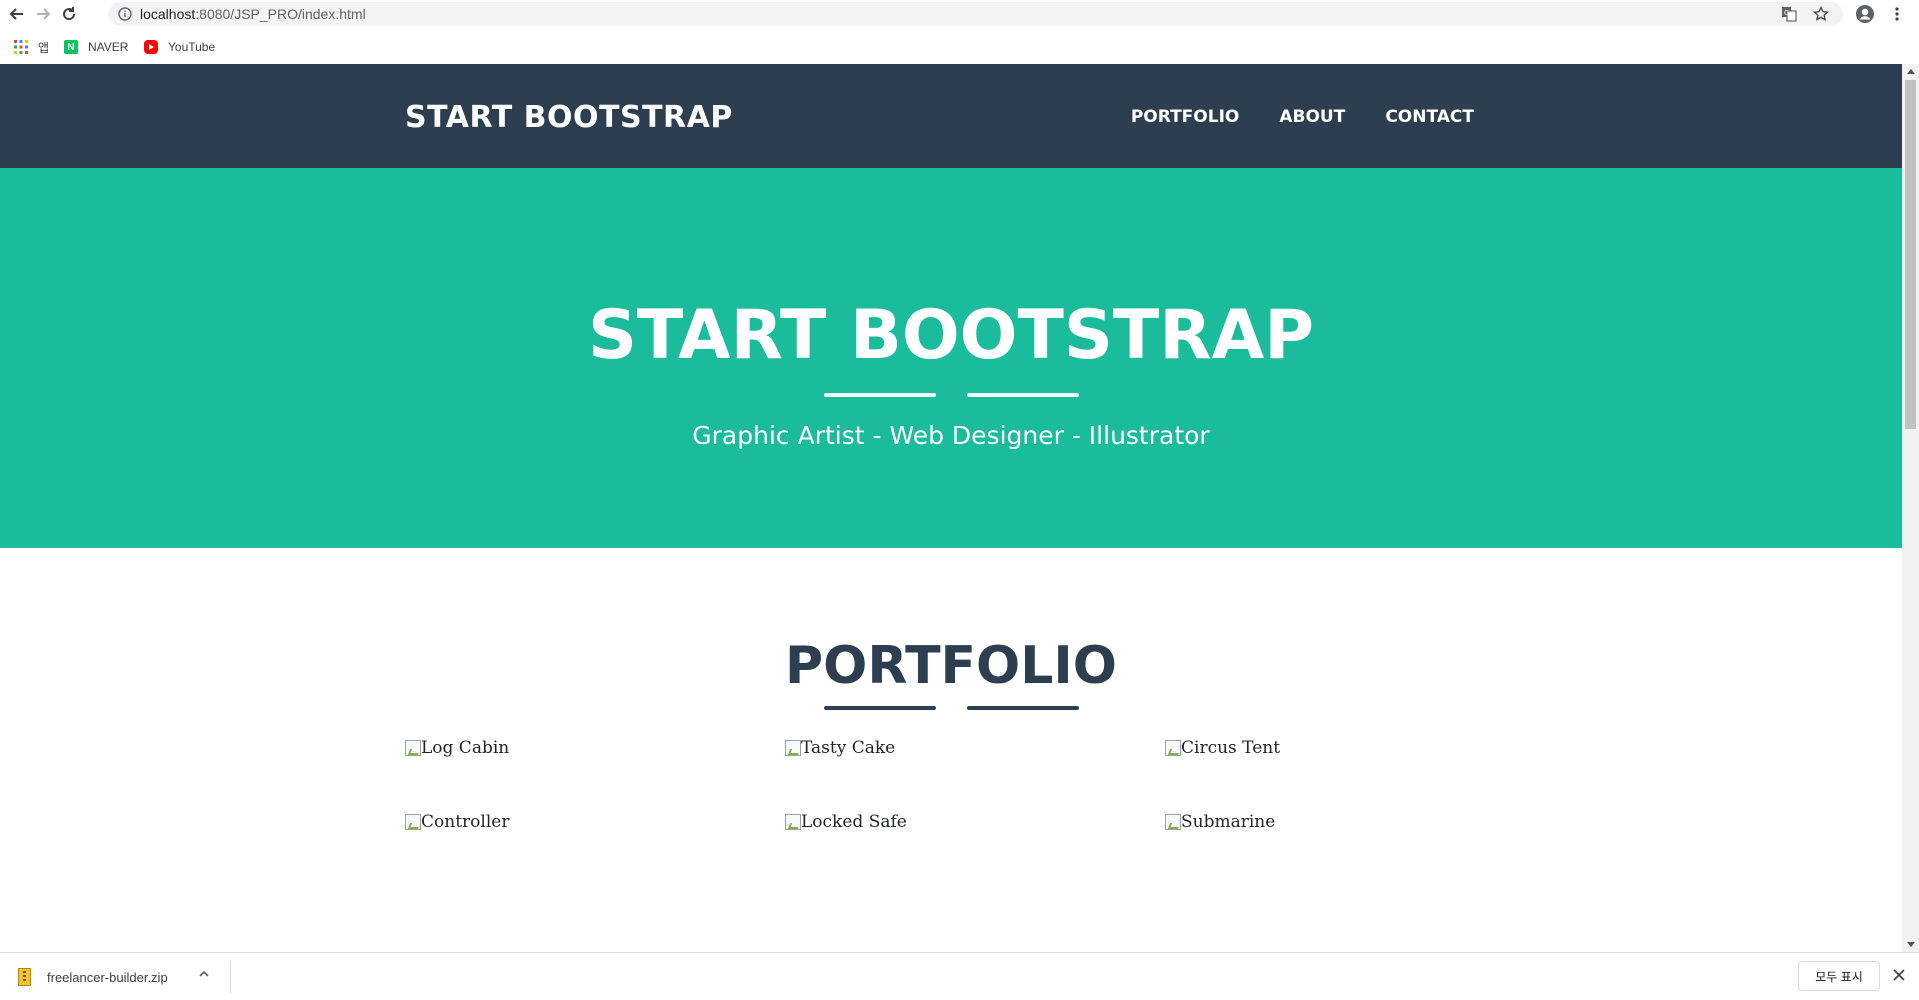 Image resolution: width=1919 pixels, height=1000 pixels. Describe the element at coordinates (951, 116) in the screenshot. I see `site-navbar: START BOOTSTRAP PORTFOLIO ABOUT CONTACT` at that location.